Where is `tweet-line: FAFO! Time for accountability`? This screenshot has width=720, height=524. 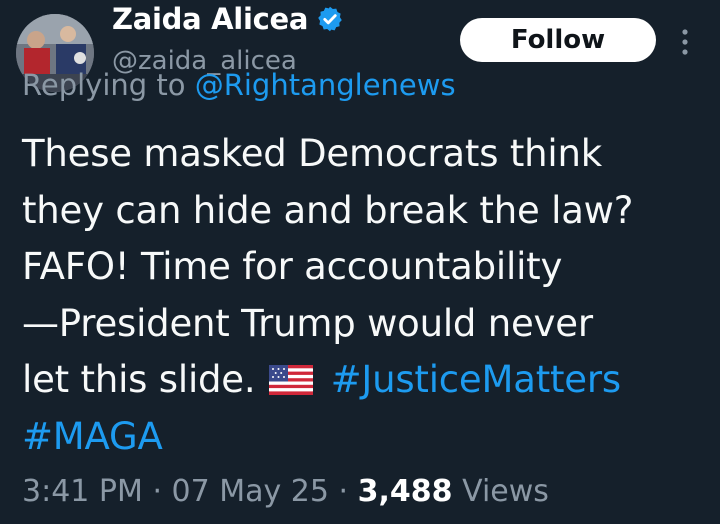 tweet-line: FAFO! Time for accountability is located at coordinates (292, 266).